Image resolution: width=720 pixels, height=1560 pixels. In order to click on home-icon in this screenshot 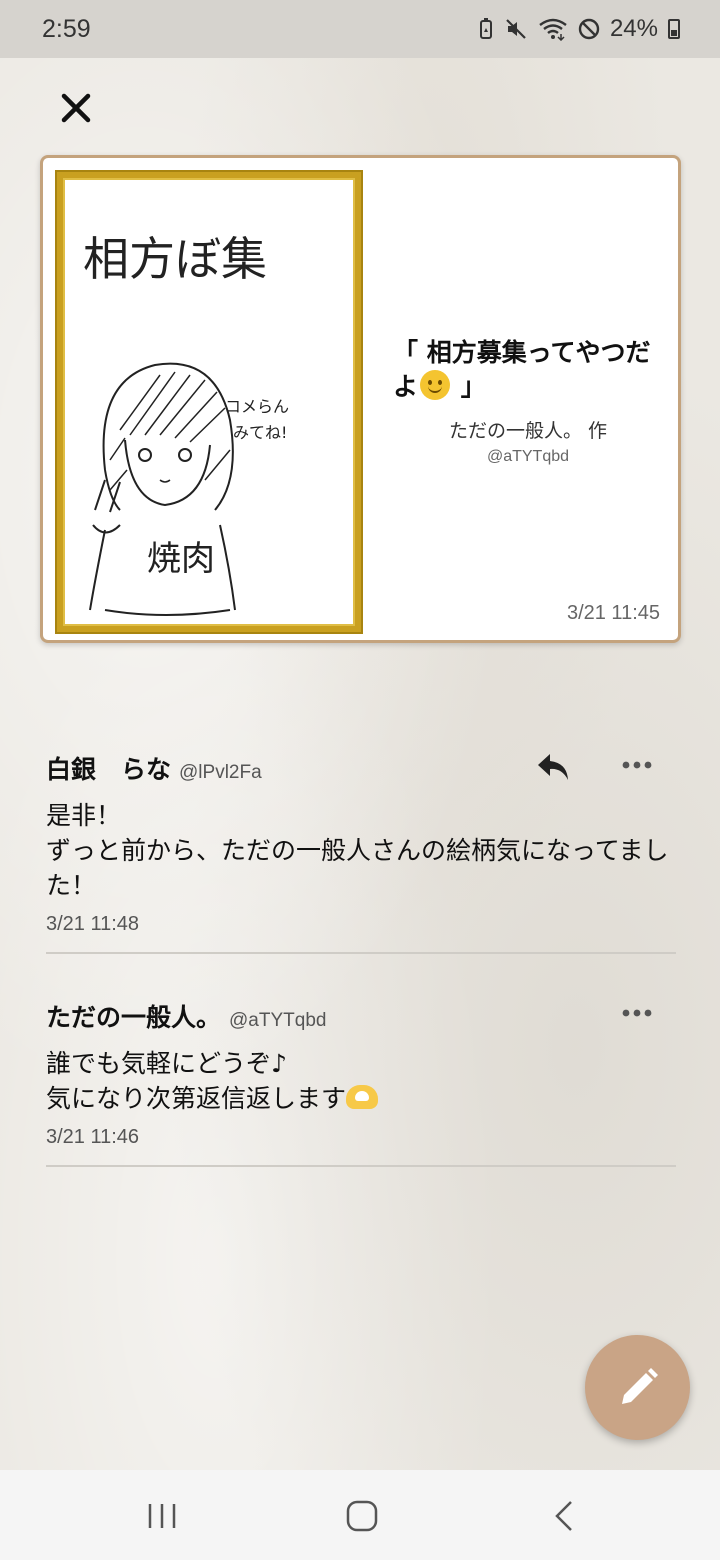, I will do `click(362, 1516)`.